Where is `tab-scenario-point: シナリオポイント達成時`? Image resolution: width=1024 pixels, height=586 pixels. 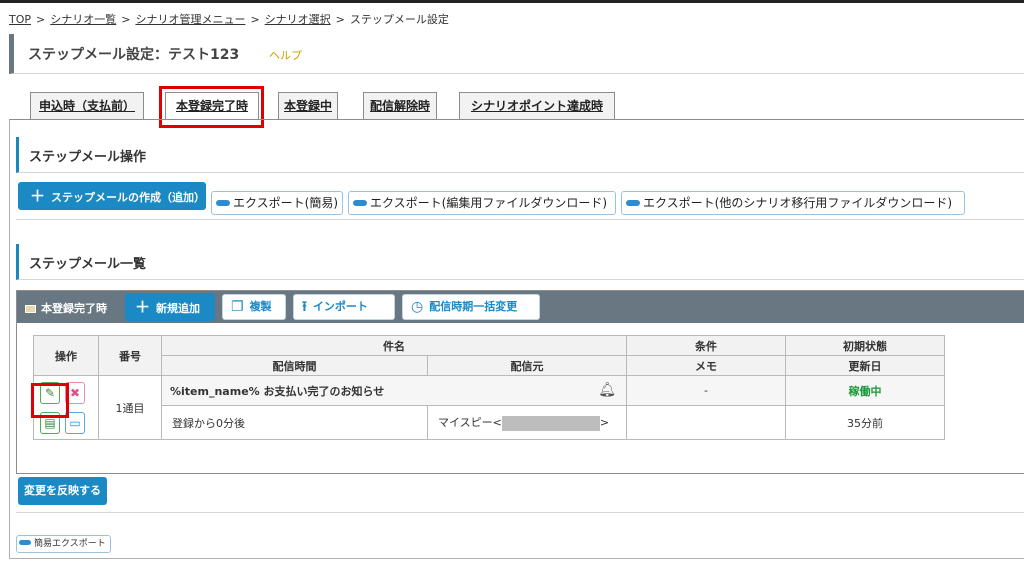 tab-scenario-point: シナリオポイント達成時 is located at coordinates (537, 105).